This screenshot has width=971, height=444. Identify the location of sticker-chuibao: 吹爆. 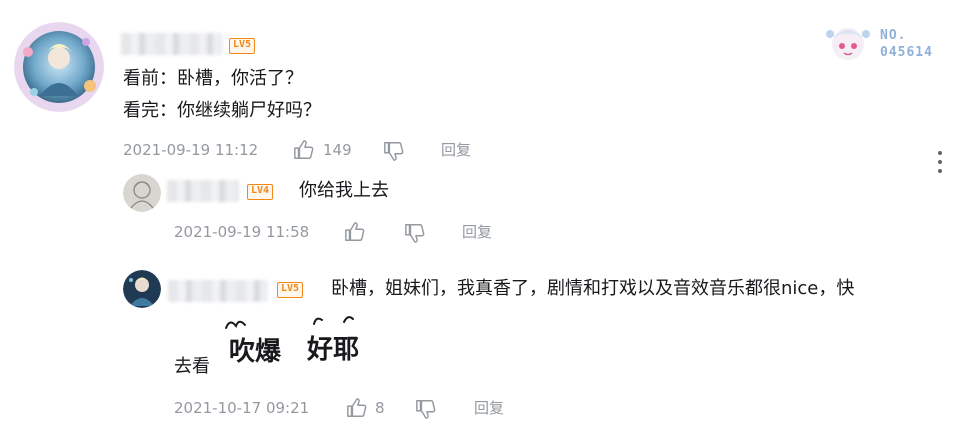
(255, 342).